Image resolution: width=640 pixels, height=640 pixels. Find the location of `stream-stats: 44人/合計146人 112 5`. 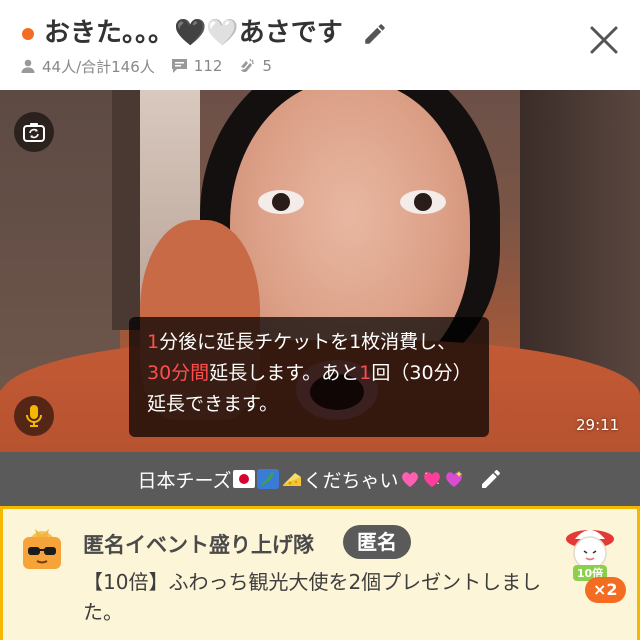

stream-stats: 44人/合計146人 112 5 is located at coordinates (154, 66).